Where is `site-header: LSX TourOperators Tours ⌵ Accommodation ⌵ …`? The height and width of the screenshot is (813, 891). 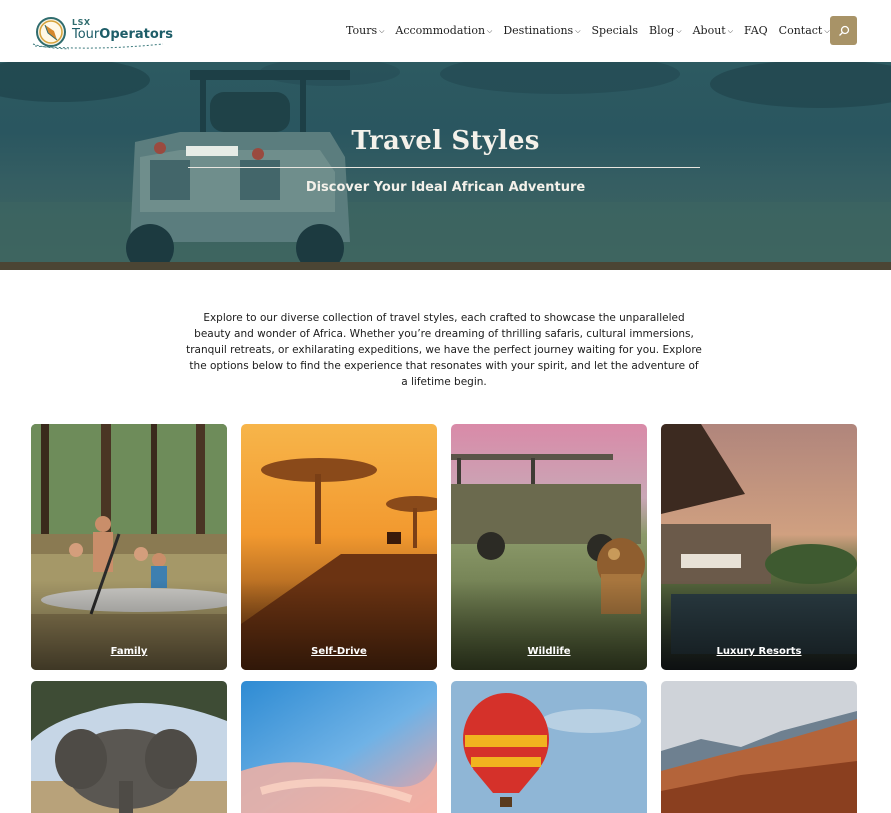 site-header: LSX TourOperators Tours ⌵ Accommodation ⌵ … is located at coordinates (445, 31).